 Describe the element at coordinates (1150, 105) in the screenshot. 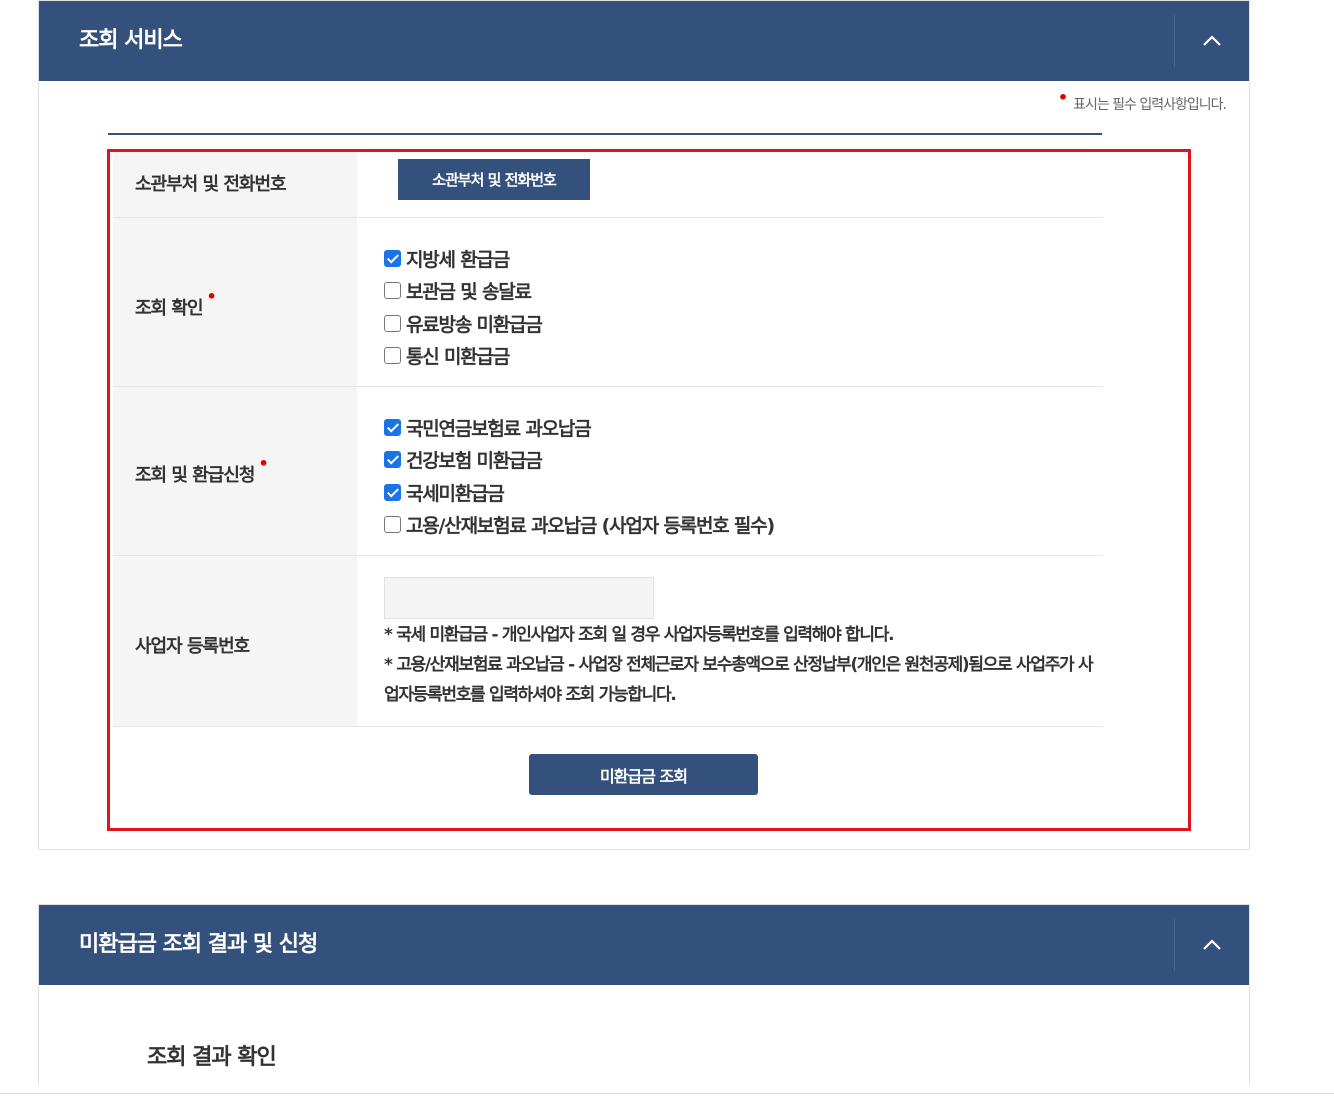

I see `required-note-text: 표시는 필수 입력사항입니다.` at that location.